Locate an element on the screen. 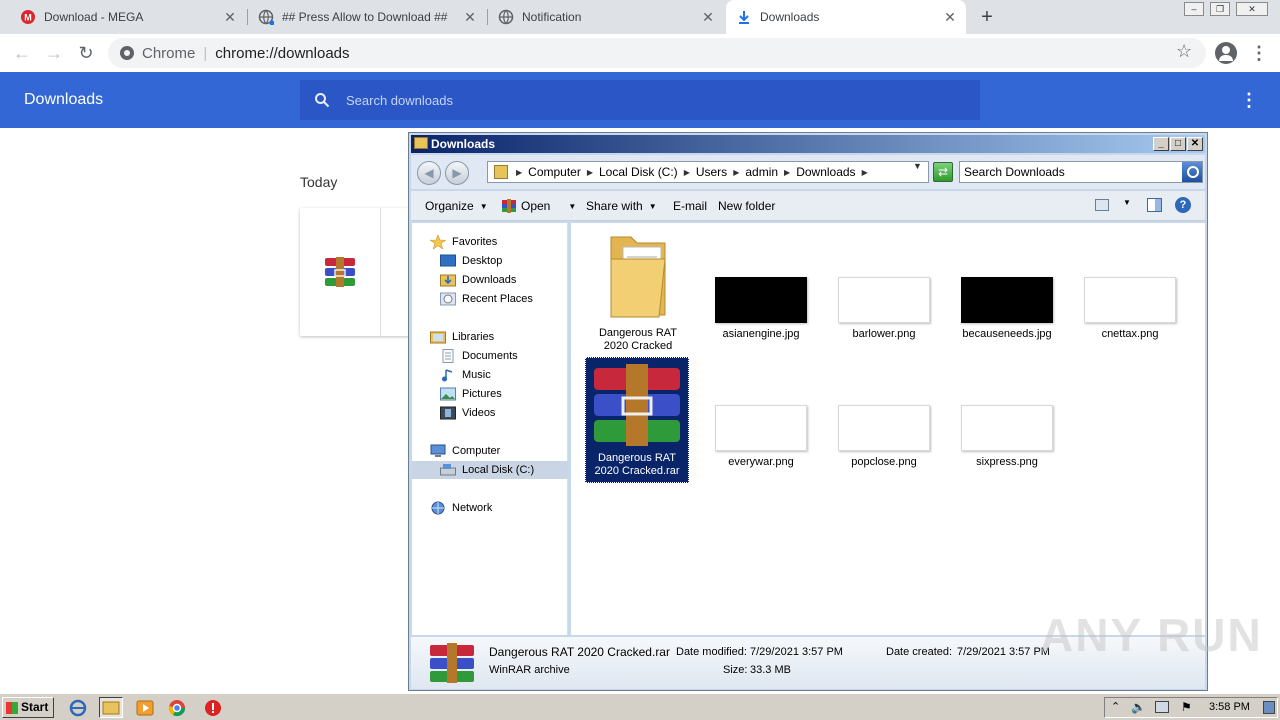  nav-local-disk: Local Disk (C:) is located at coordinates (490, 470).